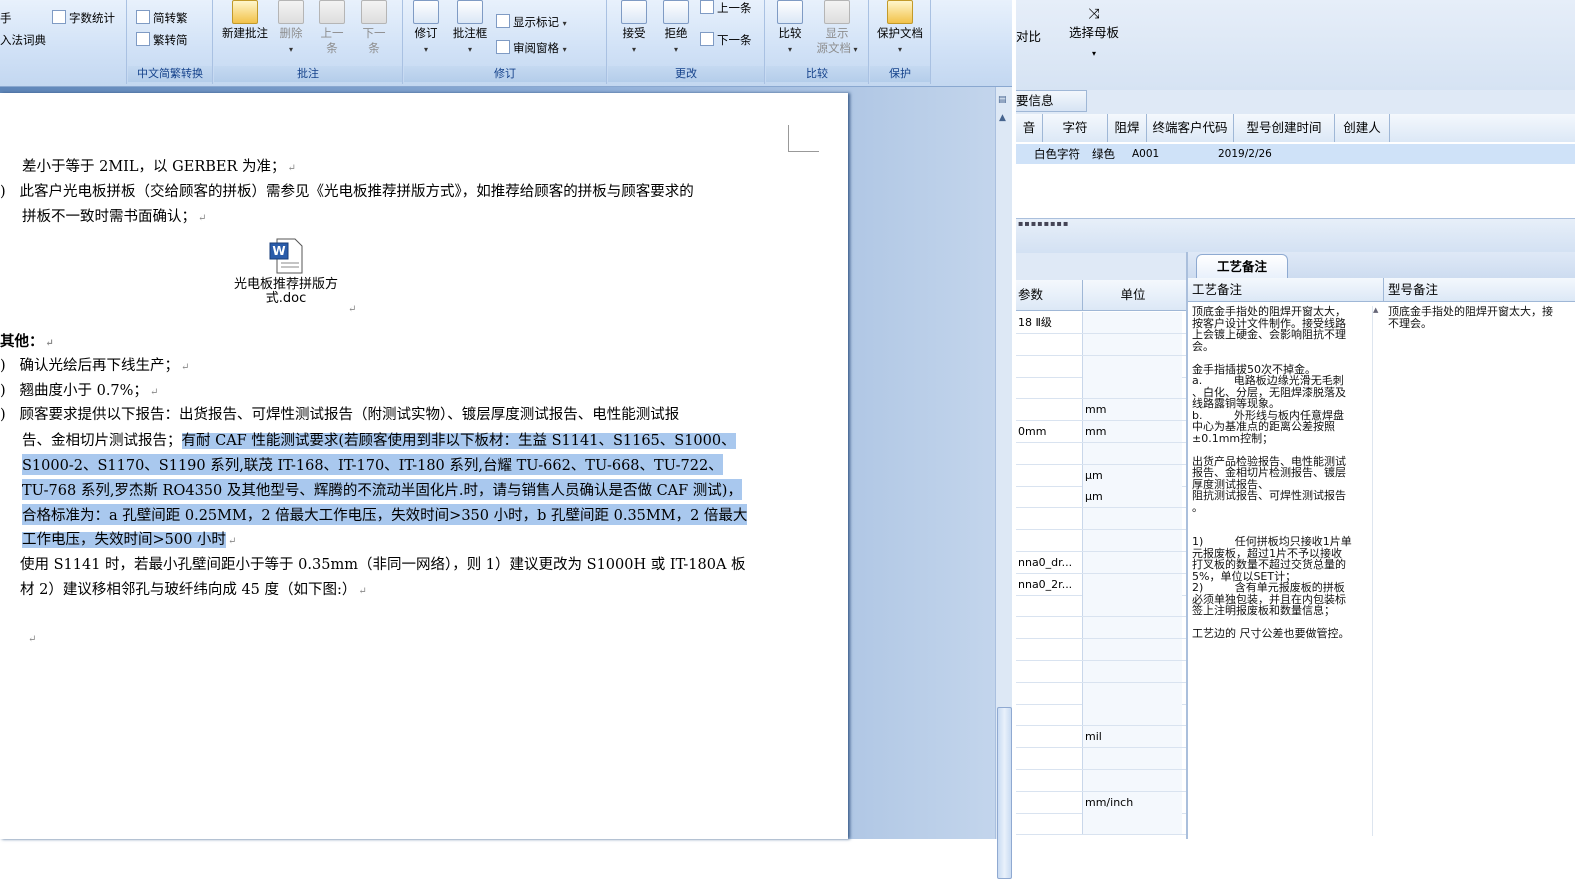  What do you see at coordinates (162, 40) in the screenshot?
I see `simp-convert-button: 繁转简` at bounding box center [162, 40].